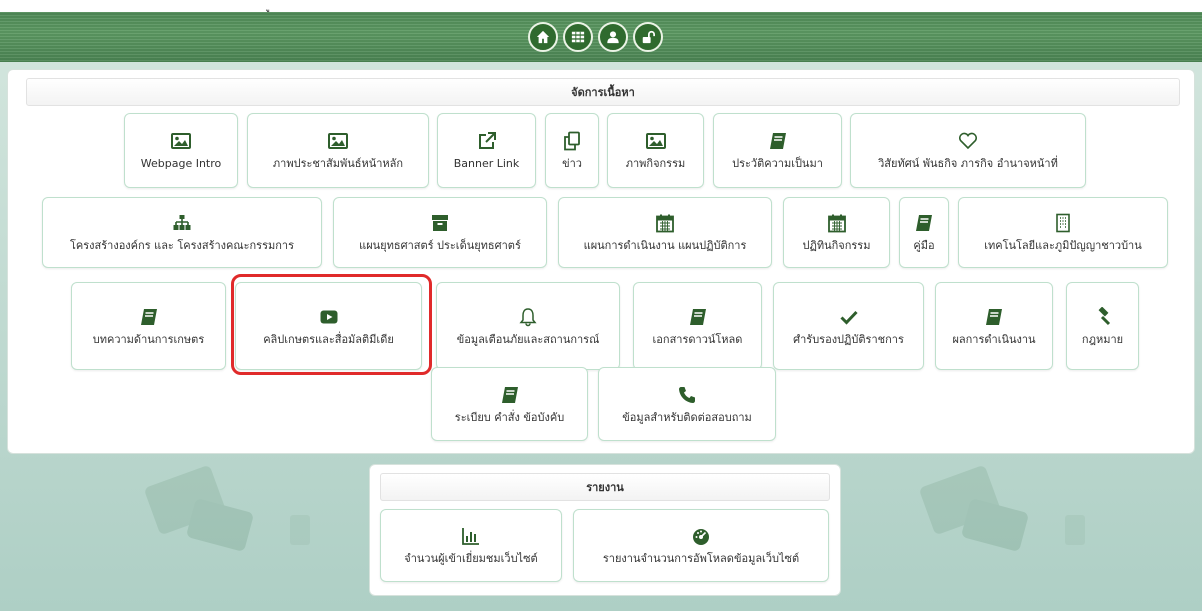 The width and height of the screenshot is (1202, 611). Describe the element at coordinates (655, 163) in the screenshot. I see `tile-label: ภาพกิจกรรม` at that location.